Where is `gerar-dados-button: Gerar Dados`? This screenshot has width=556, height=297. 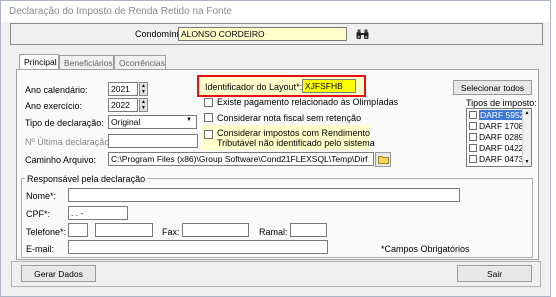 gerar-dados-button: Gerar Dados is located at coordinates (58, 273).